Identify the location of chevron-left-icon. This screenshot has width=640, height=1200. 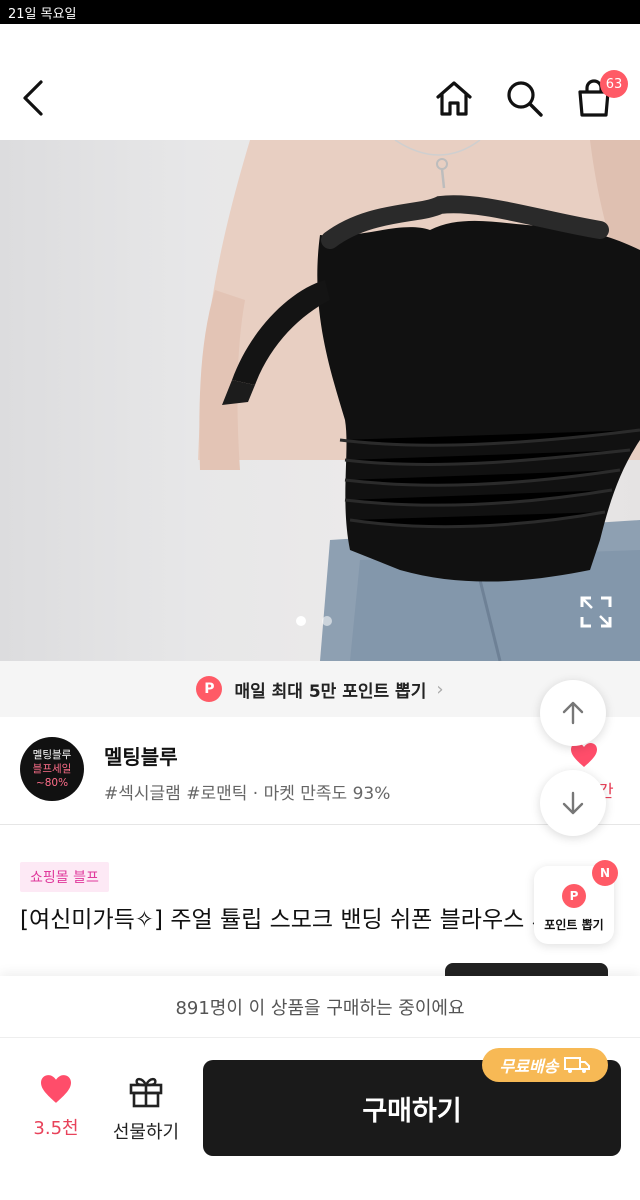
(33, 98).